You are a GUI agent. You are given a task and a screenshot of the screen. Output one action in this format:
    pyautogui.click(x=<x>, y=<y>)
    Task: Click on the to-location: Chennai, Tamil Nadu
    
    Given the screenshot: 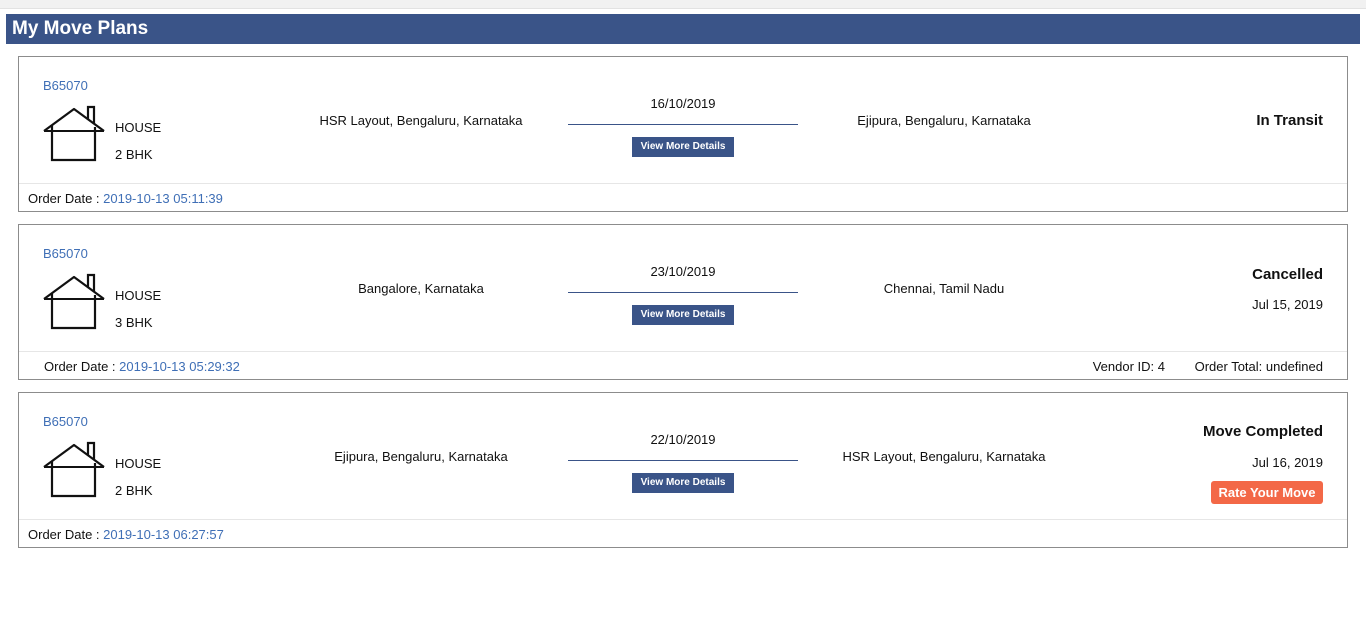 What is the action you would take?
    pyautogui.click(x=944, y=288)
    